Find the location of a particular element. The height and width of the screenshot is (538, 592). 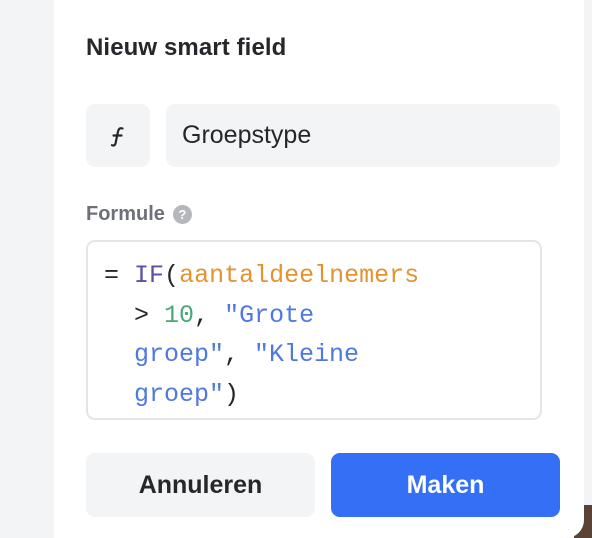

dialog-title: Nieuw smart field is located at coordinates (186, 47).